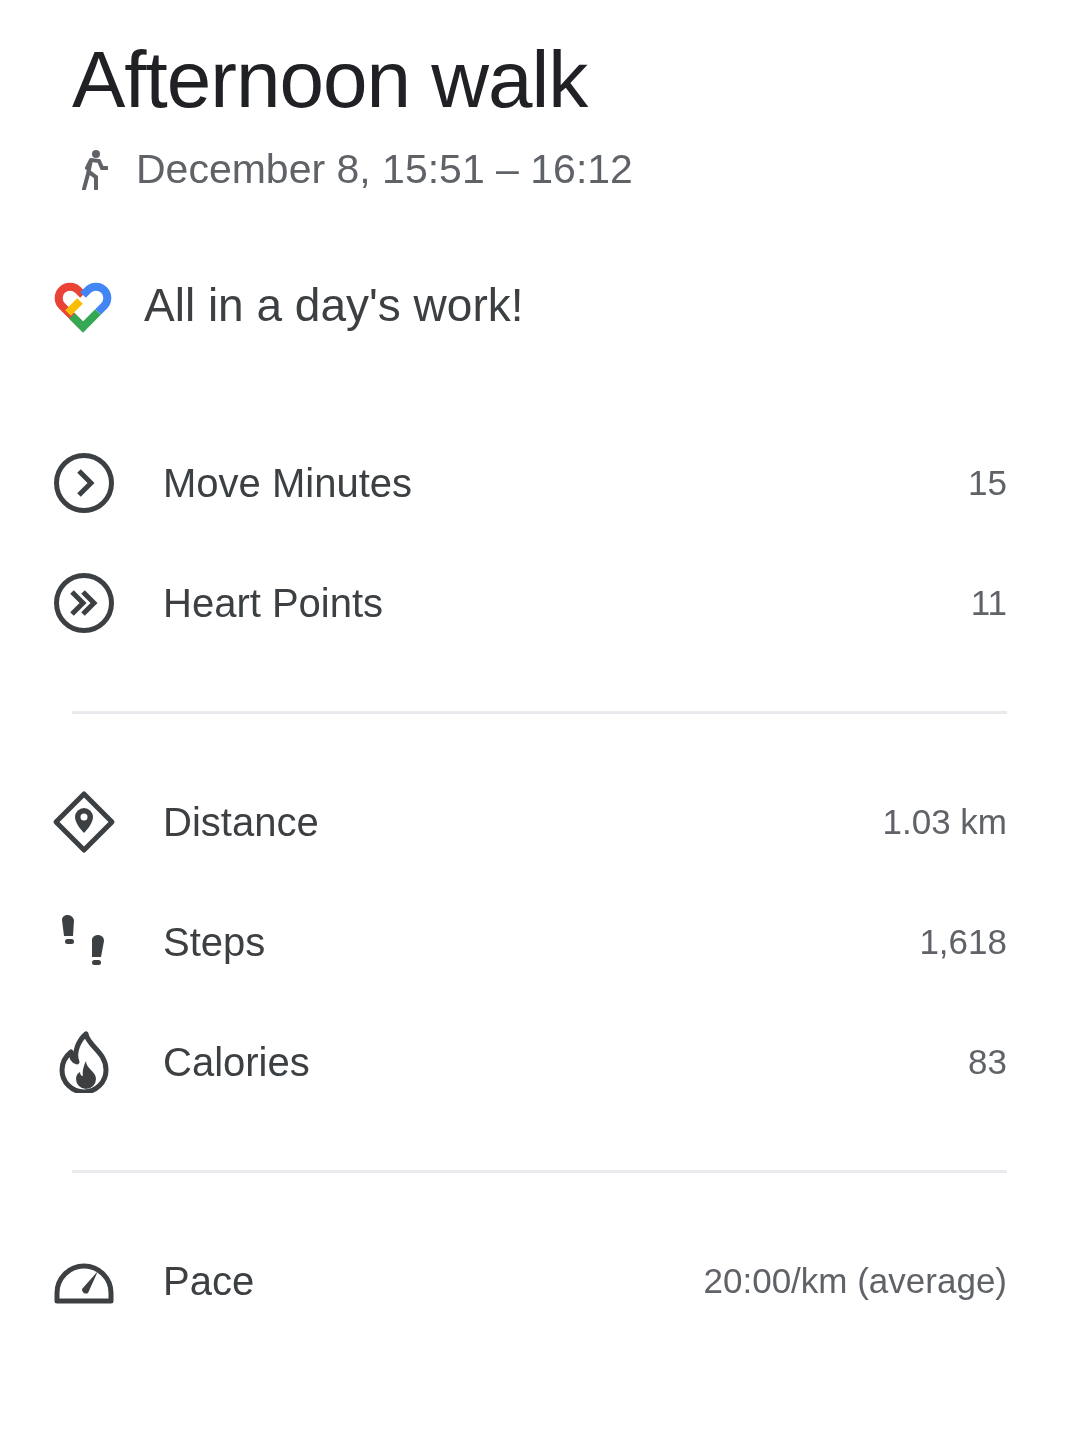 The width and height of the screenshot is (1080, 1440). What do you see at coordinates (288, 483) in the screenshot?
I see `stat-label: Move Minutes` at bounding box center [288, 483].